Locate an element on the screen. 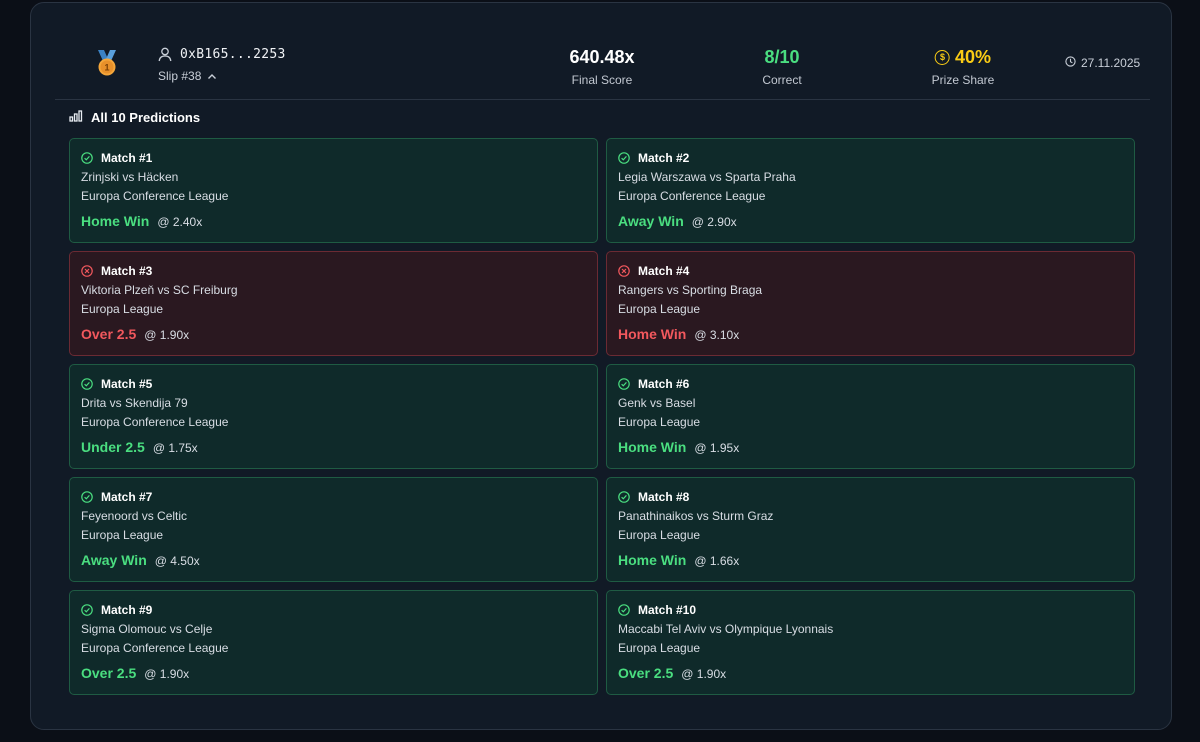  dollar-coin-icon: $ is located at coordinates (942, 57).